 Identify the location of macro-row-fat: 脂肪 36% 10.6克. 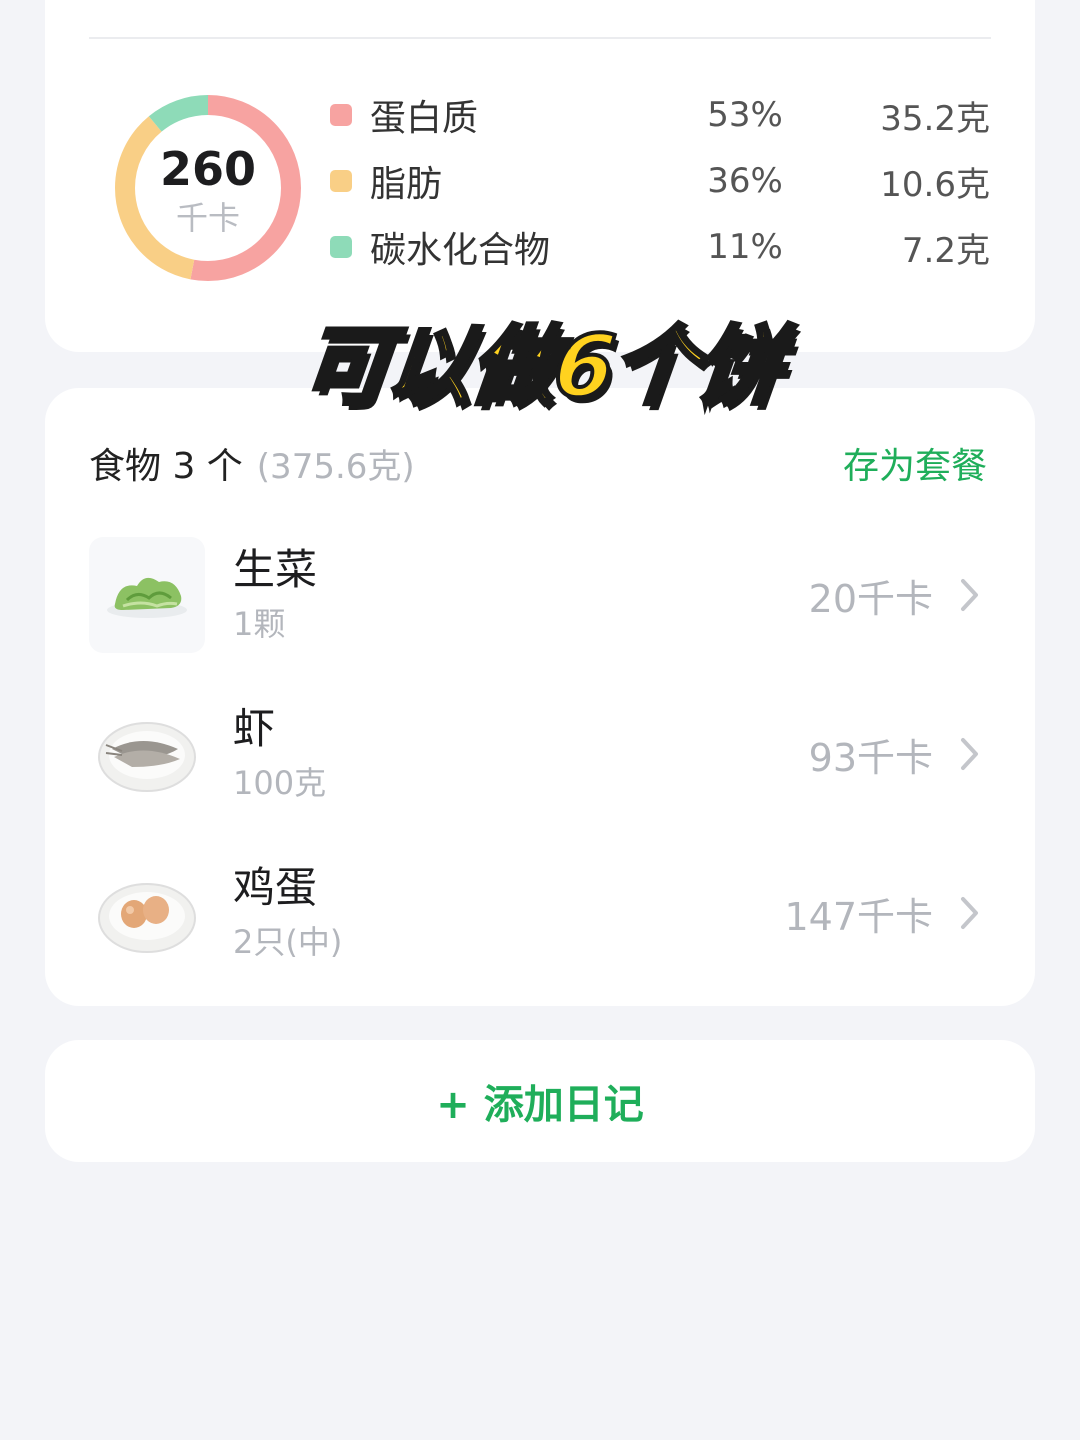
(660, 181).